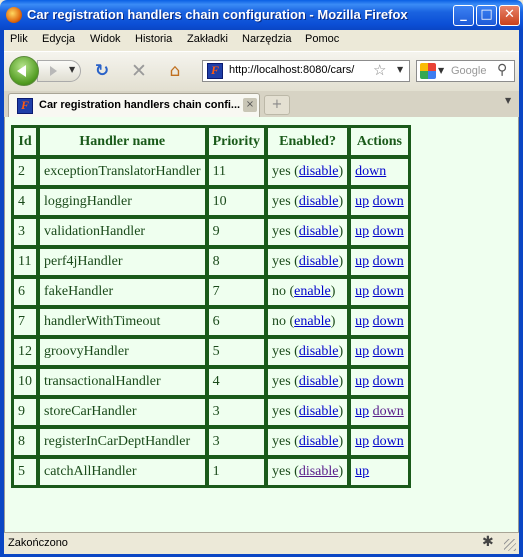 This screenshot has height=557, width=523. Describe the element at coordinates (486, 15) in the screenshot. I see `maximize-button: □` at that location.